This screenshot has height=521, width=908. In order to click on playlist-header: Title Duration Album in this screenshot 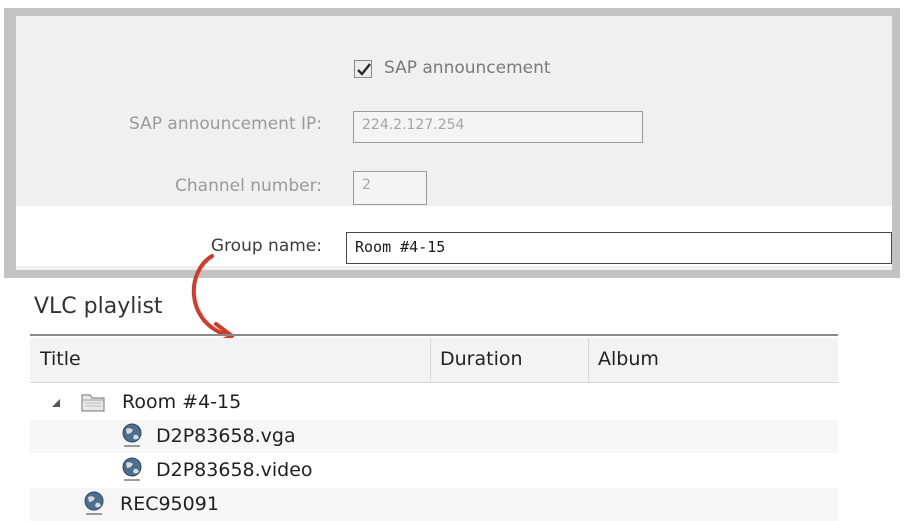, I will do `click(434, 360)`.